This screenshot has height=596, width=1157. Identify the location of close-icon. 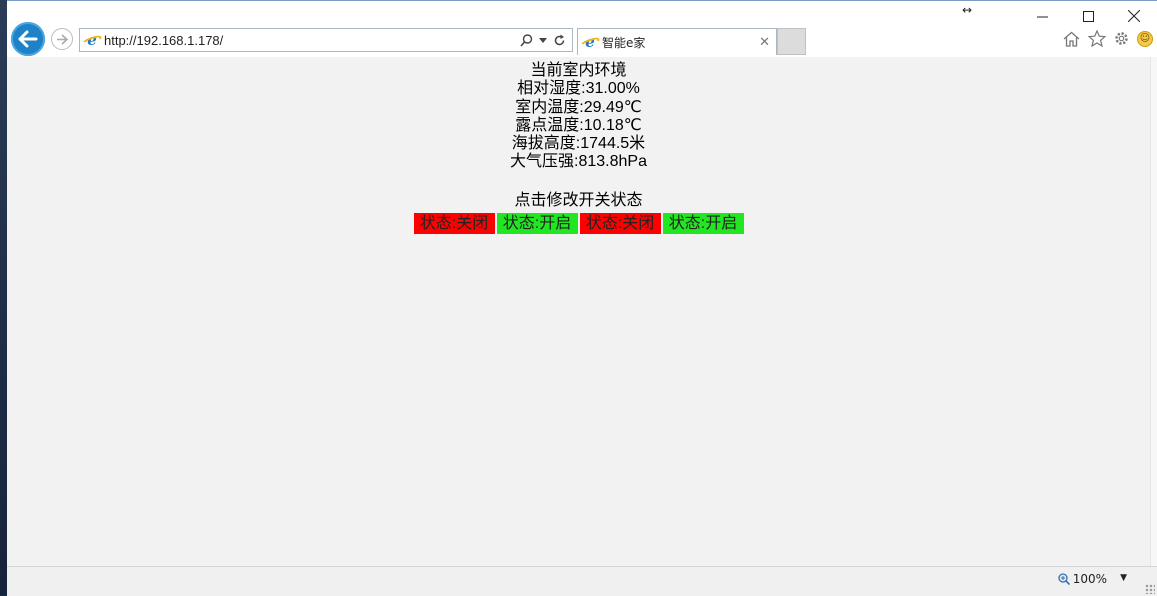
(1134, 16).